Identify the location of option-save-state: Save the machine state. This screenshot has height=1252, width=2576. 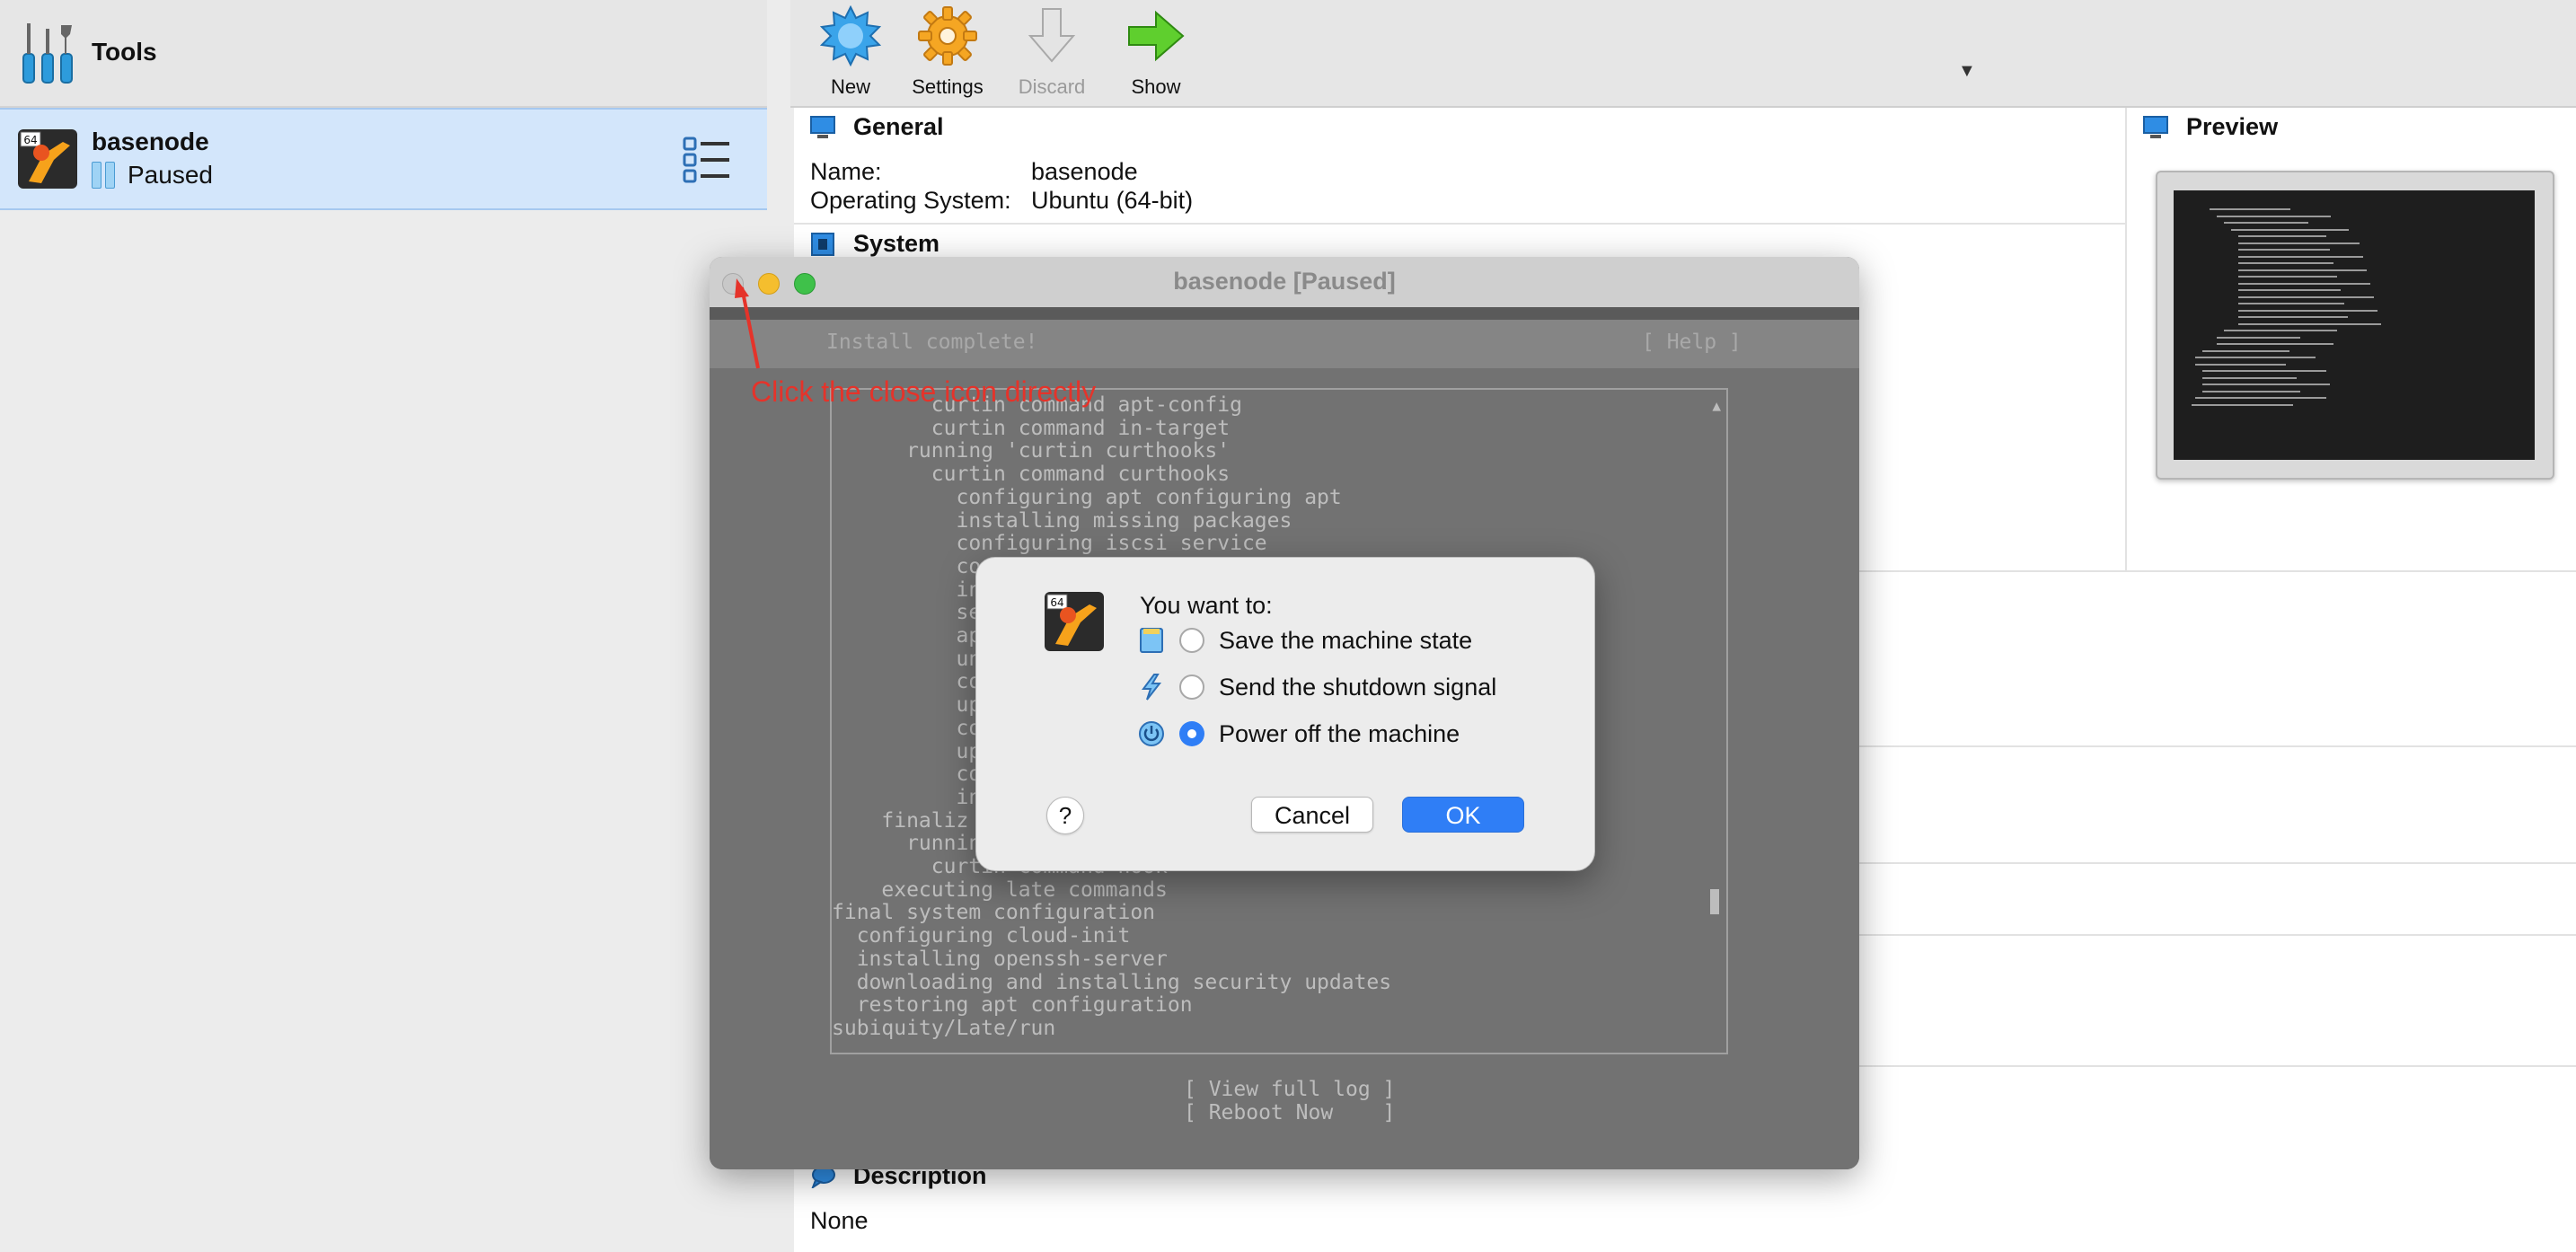
(1305, 640).